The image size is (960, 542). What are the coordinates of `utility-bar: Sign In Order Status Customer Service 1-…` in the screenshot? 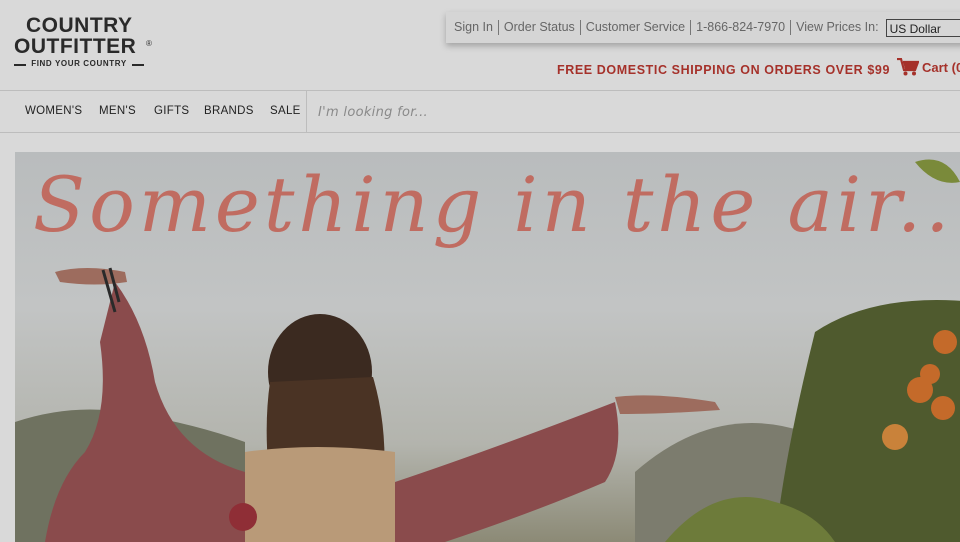 It's located at (703, 27).